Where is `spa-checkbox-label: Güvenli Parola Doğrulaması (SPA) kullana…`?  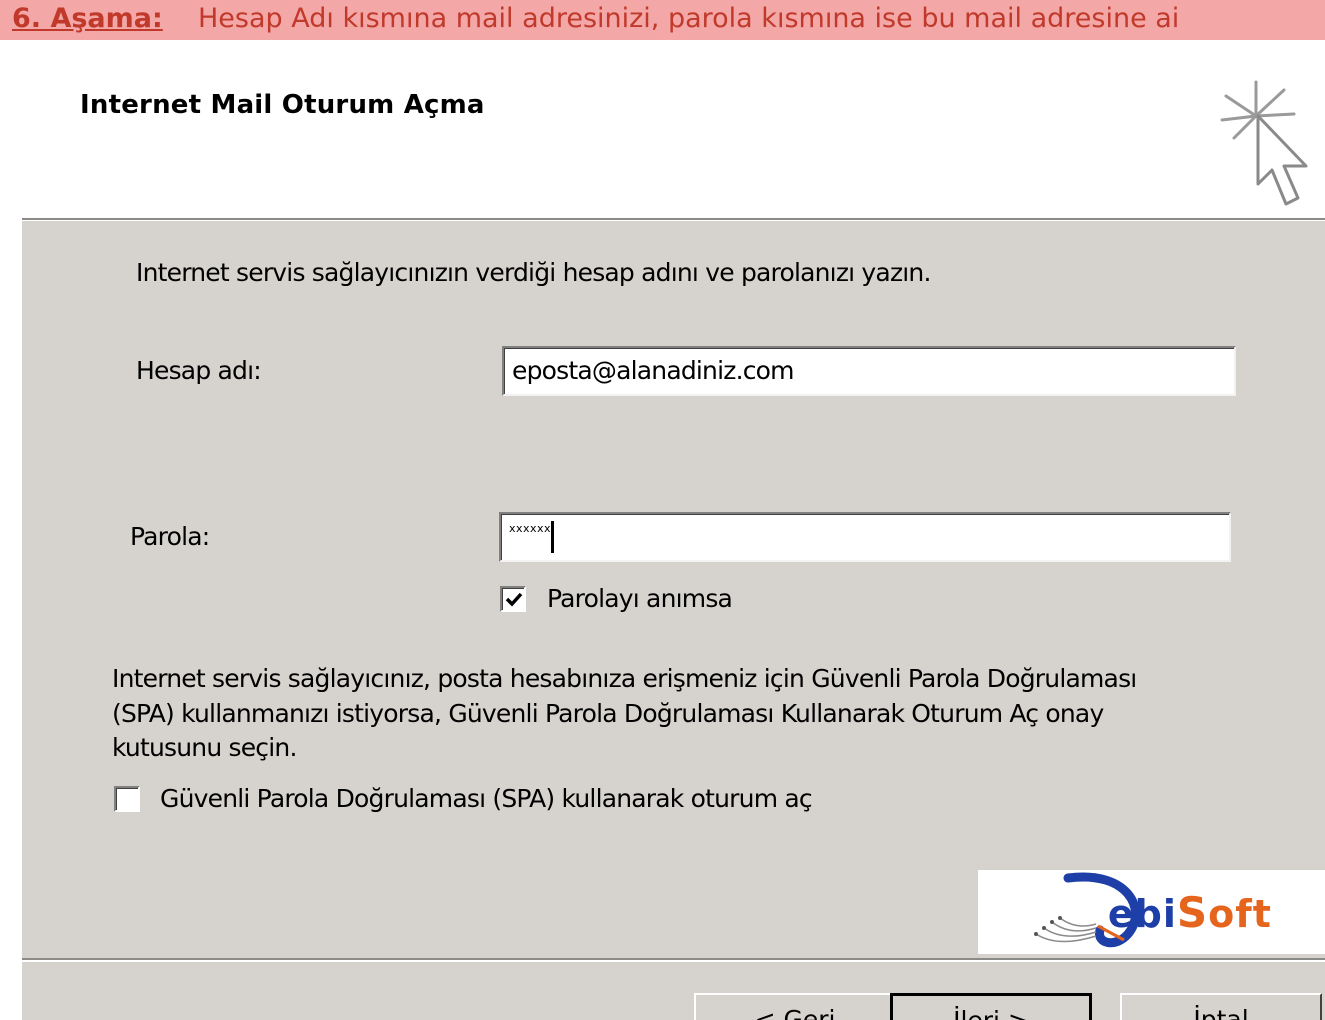
spa-checkbox-label: Güvenli Parola Doğrulaması (SPA) kullana… is located at coordinates (486, 798).